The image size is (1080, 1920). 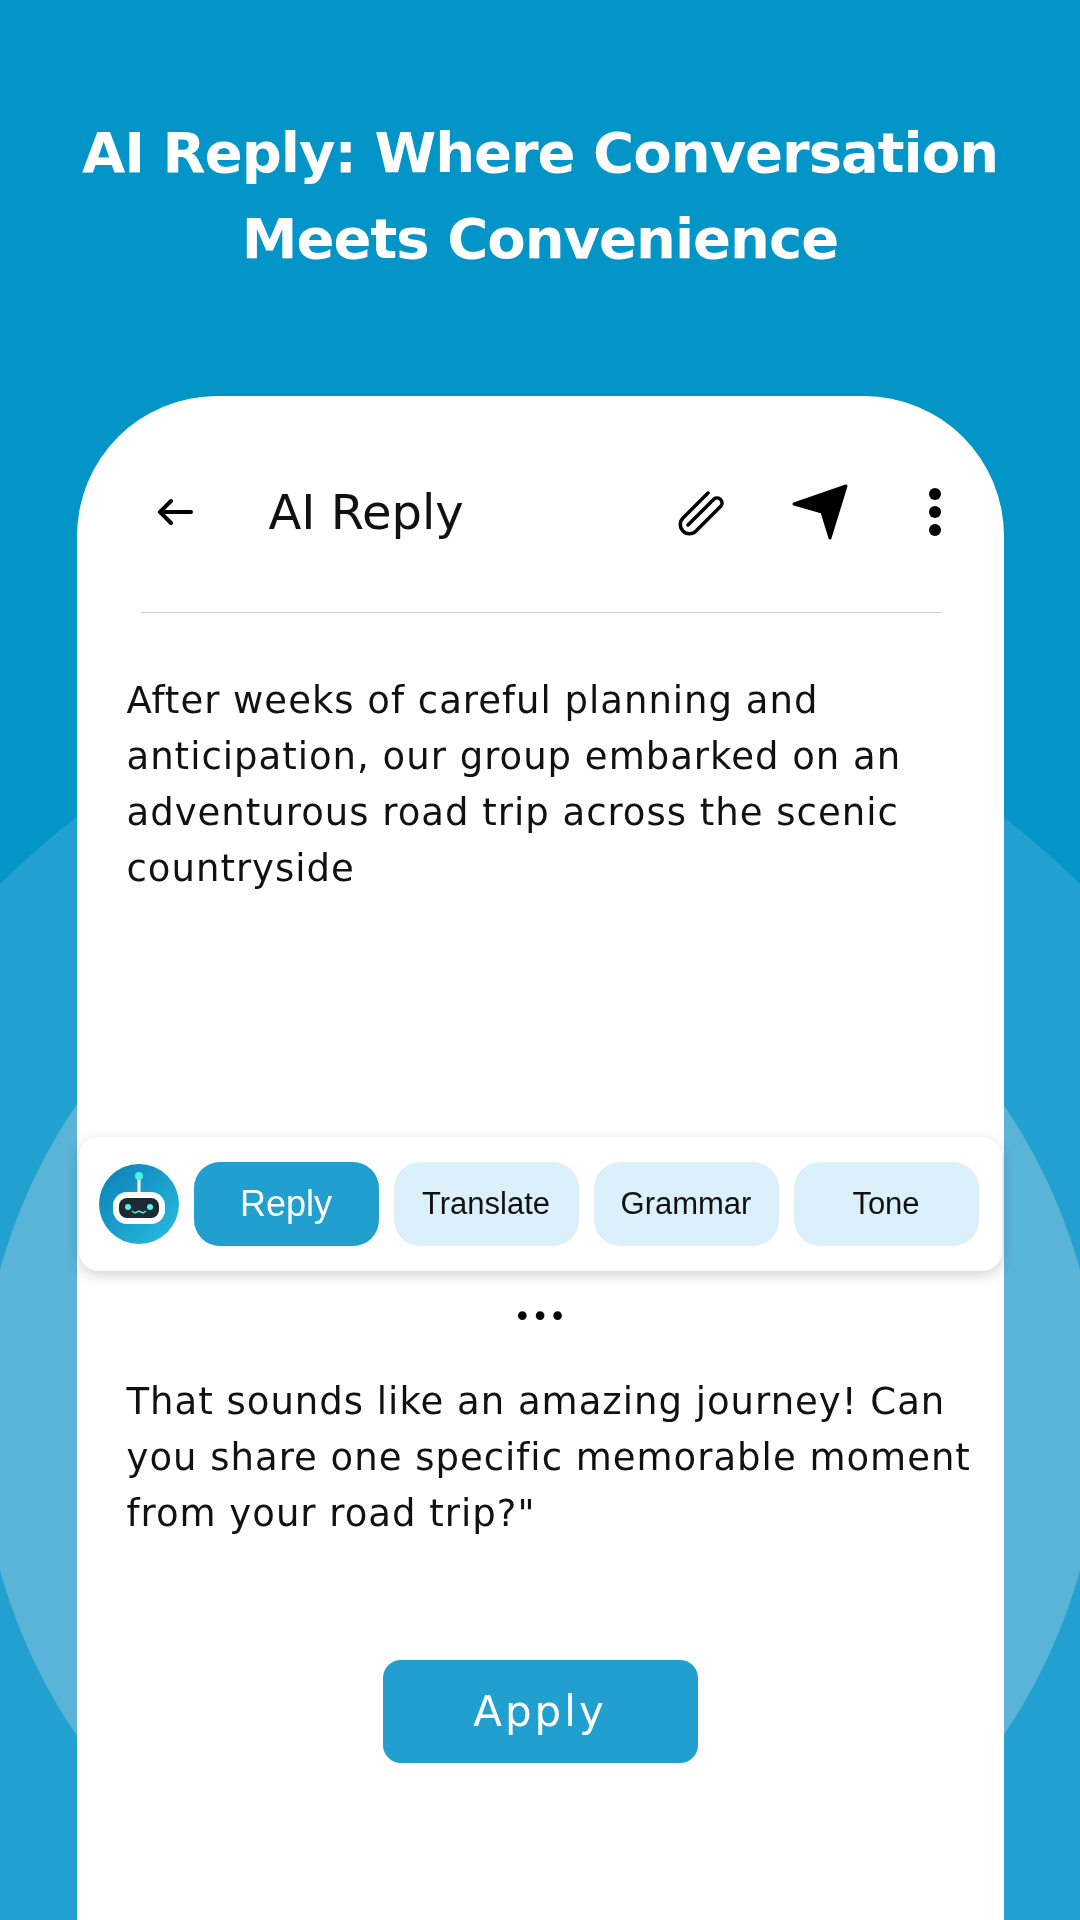 What do you see at coordinates (138, 1204) in the screenshot?
I see `robot-icon` at bounding box center [138, 1204].